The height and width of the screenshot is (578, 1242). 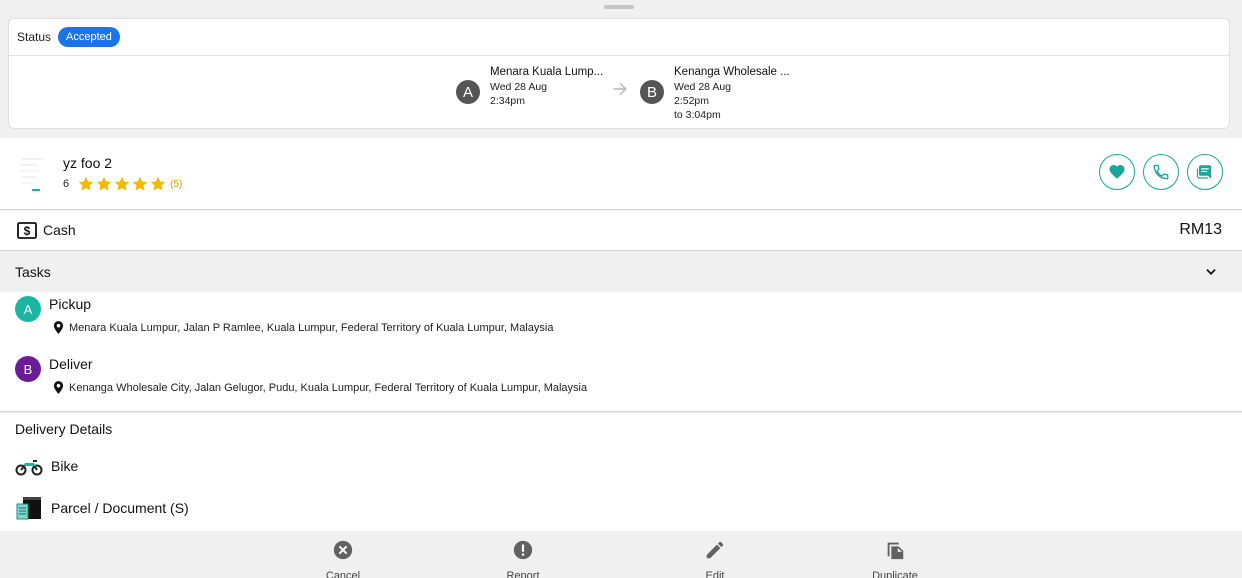 I want to click on task-title-pickup: Pickup, so click(x=70, y=304).